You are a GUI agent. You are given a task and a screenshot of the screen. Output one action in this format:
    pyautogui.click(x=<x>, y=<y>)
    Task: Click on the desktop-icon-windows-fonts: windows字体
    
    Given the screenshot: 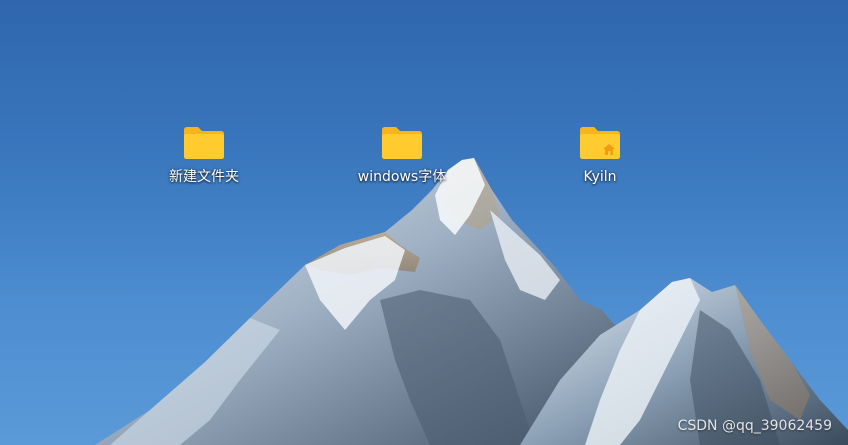 What is the action you would take?
    pyautogui.click(x=402, y=155)
    